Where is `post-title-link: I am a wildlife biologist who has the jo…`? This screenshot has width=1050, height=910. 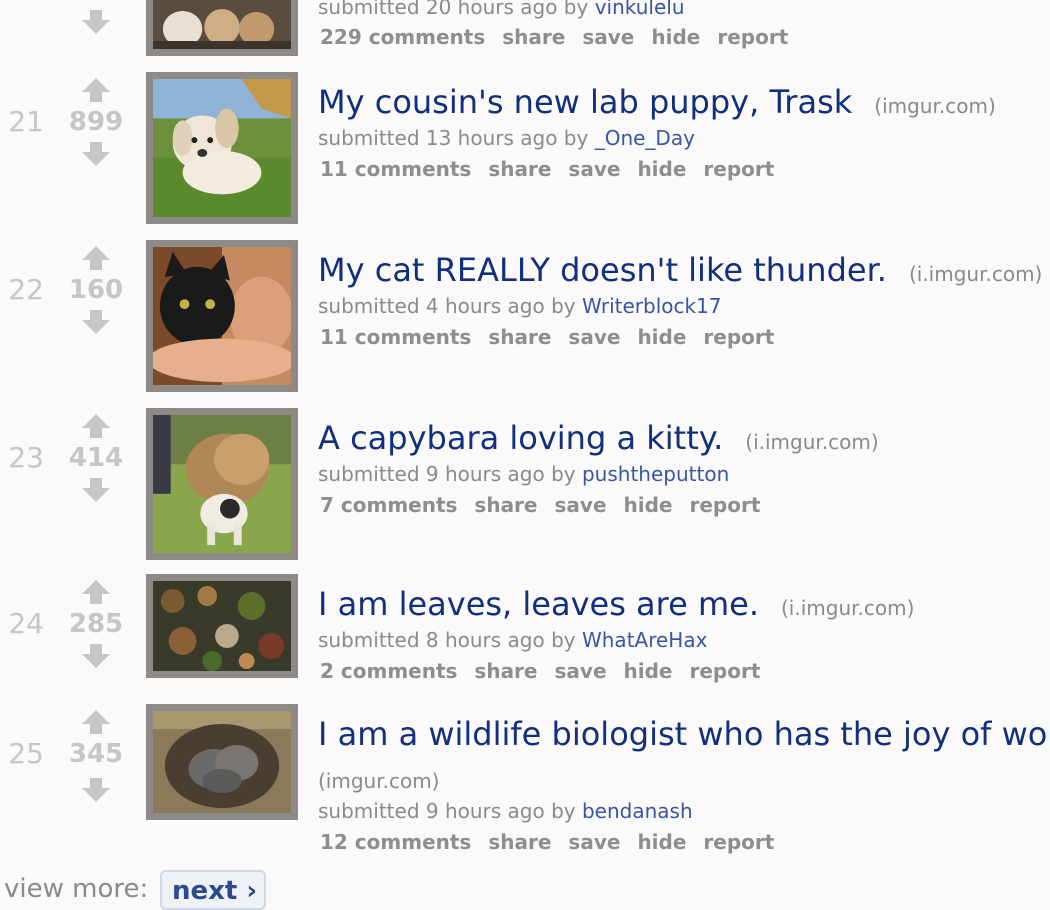
post-title-link: I am a wildlife biologist who has the jo… is located at coordinates (682, 734).